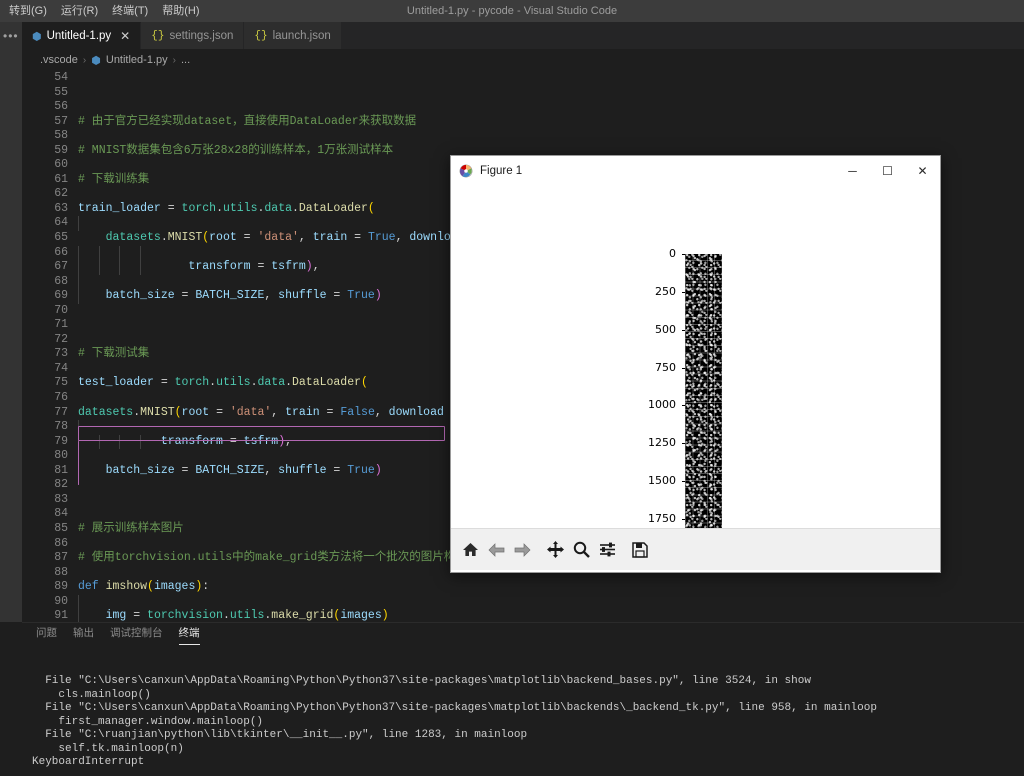 The height and width of the screenshot is (776, 1024). I want to click on code-line: 57 # 由于官方已经实现dataset，直接使用DataLoader来获取数据, so click(523, 122).